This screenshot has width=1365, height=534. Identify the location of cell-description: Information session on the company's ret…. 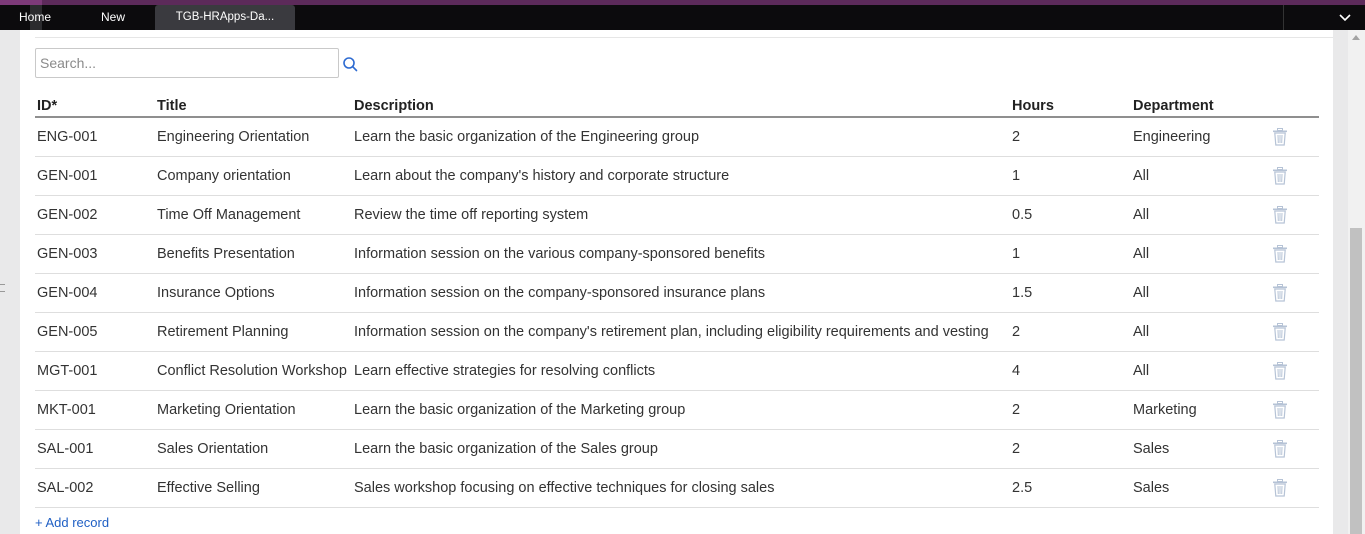
(671, 332).